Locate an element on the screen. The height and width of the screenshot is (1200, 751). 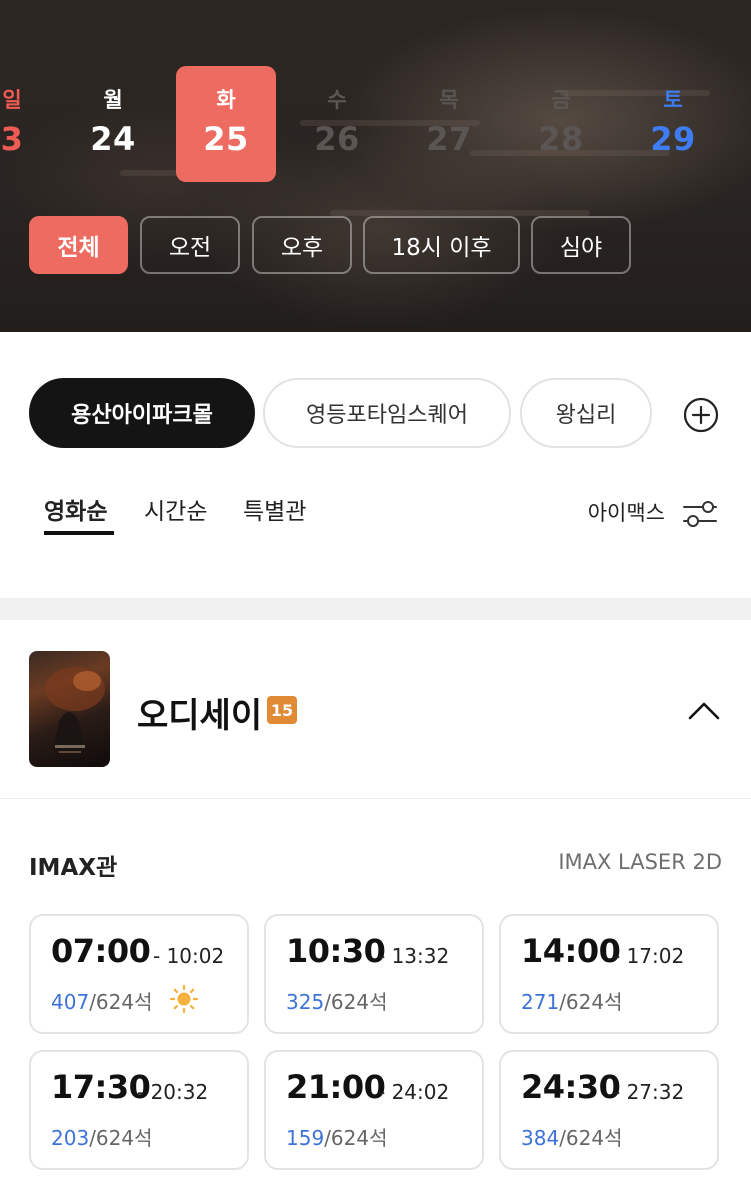
date-fri: 금 28 is located at coordinates (561, 124).